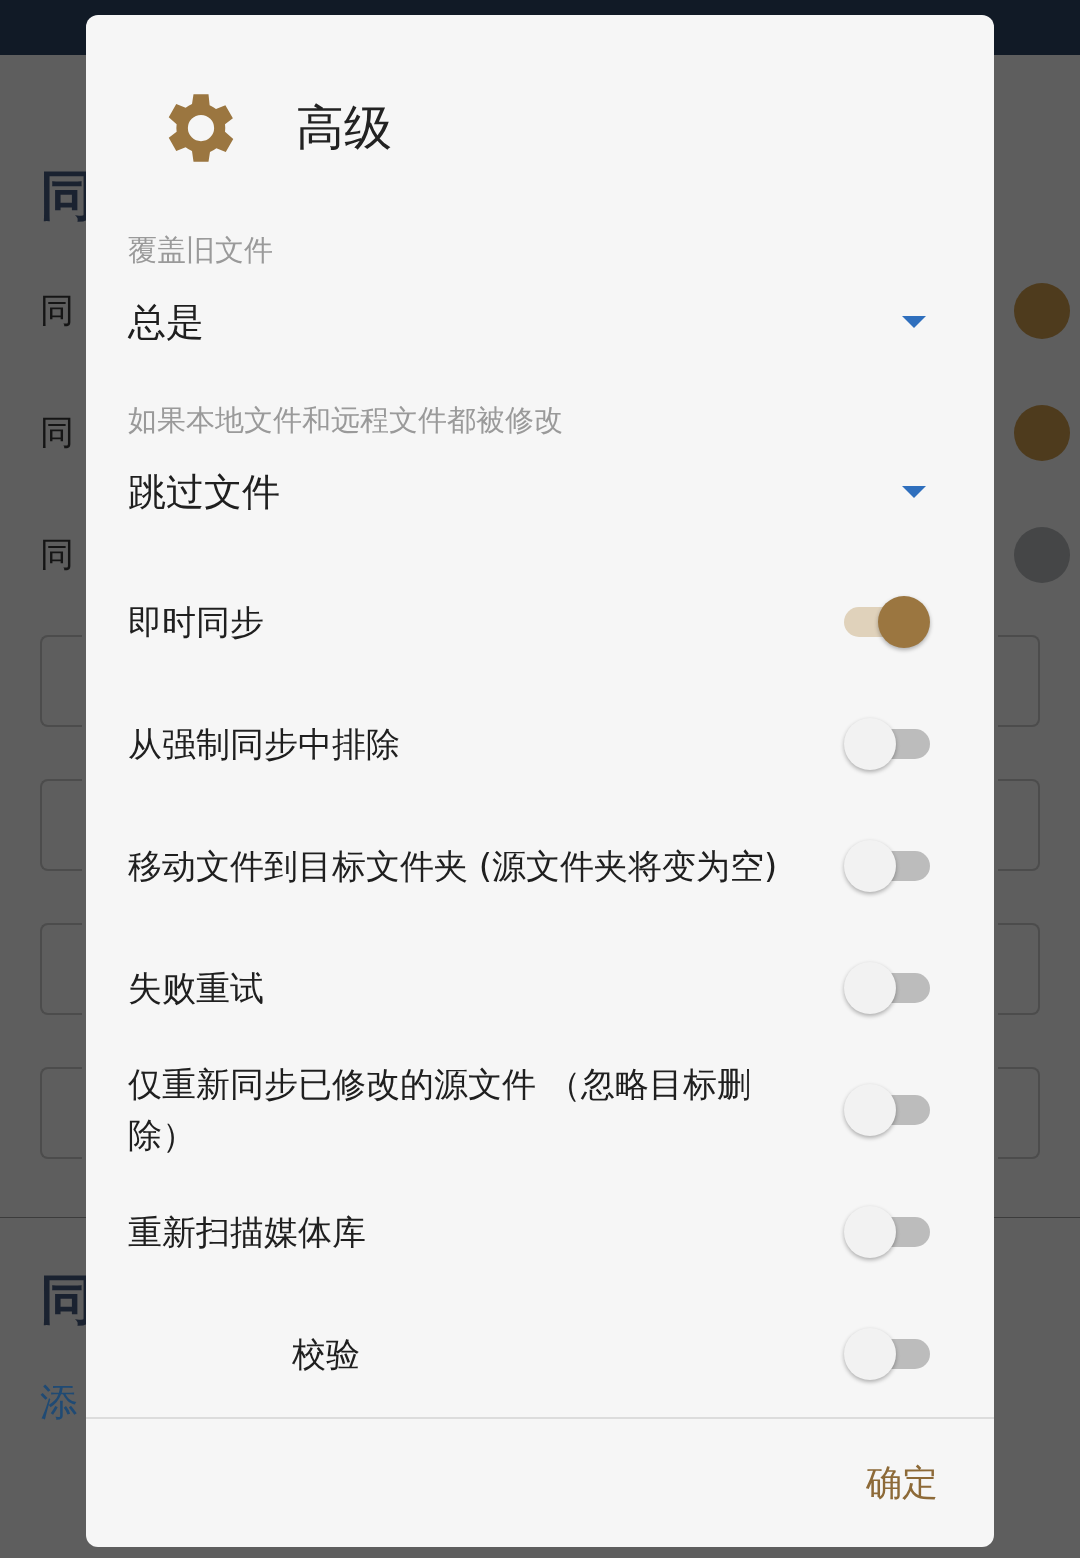 The image size is (1080, 1558). Describe the element at coordinates (201, 250) in the screenshot. I see `field-label: 覆盖旧文件` at that location.